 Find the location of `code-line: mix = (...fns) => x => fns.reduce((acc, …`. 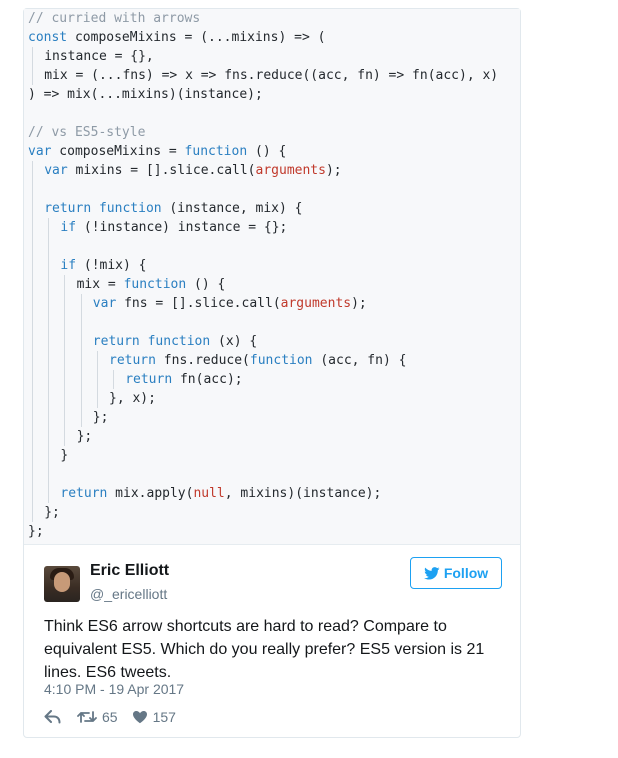

code-line: mix = (...fns) => x => fns.reduce((acc, … is located at coordinates (273, 75).